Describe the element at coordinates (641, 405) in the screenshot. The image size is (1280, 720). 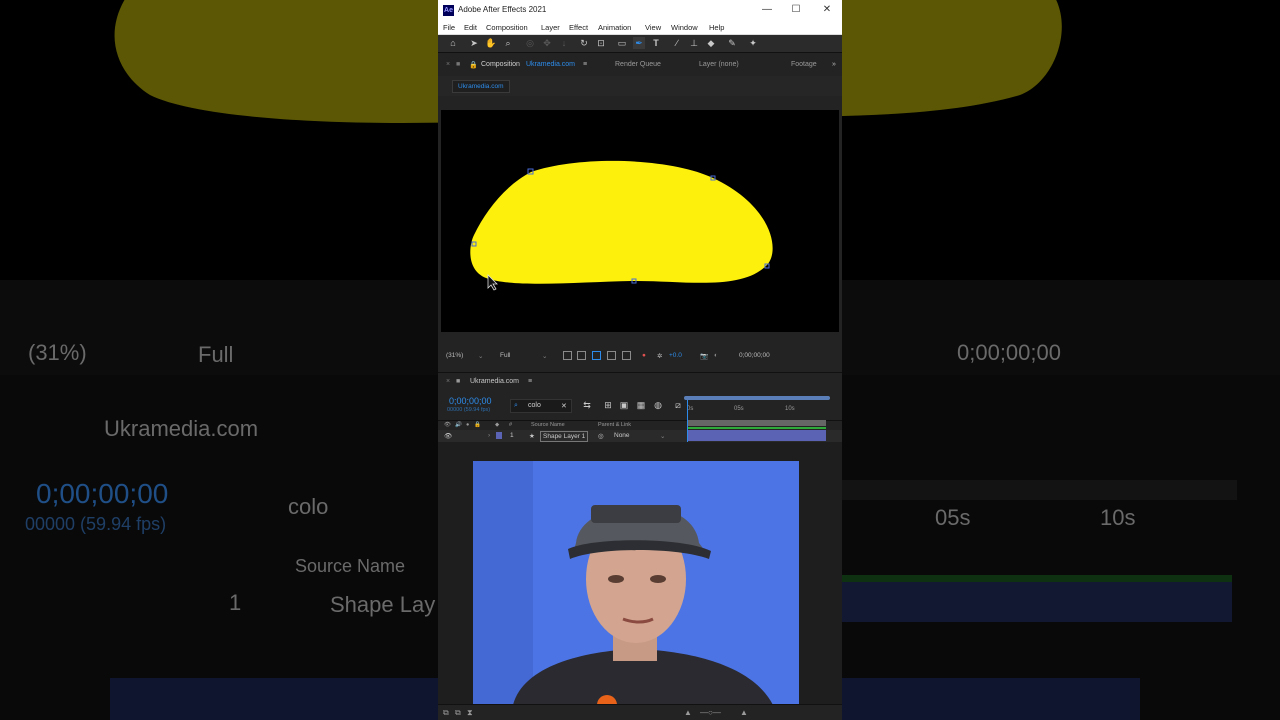
I see `frame-blending-icon: ▦` at that location.